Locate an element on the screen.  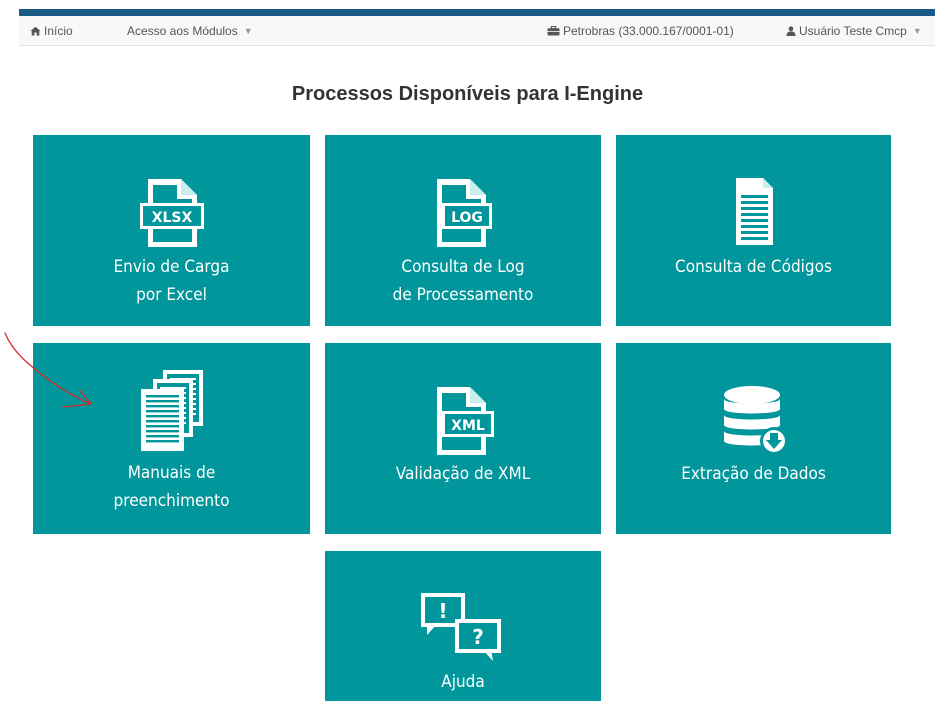
nav-user-dropdown: Usuário Teste Cmcp ▼ is located at coordinates (854, 31).